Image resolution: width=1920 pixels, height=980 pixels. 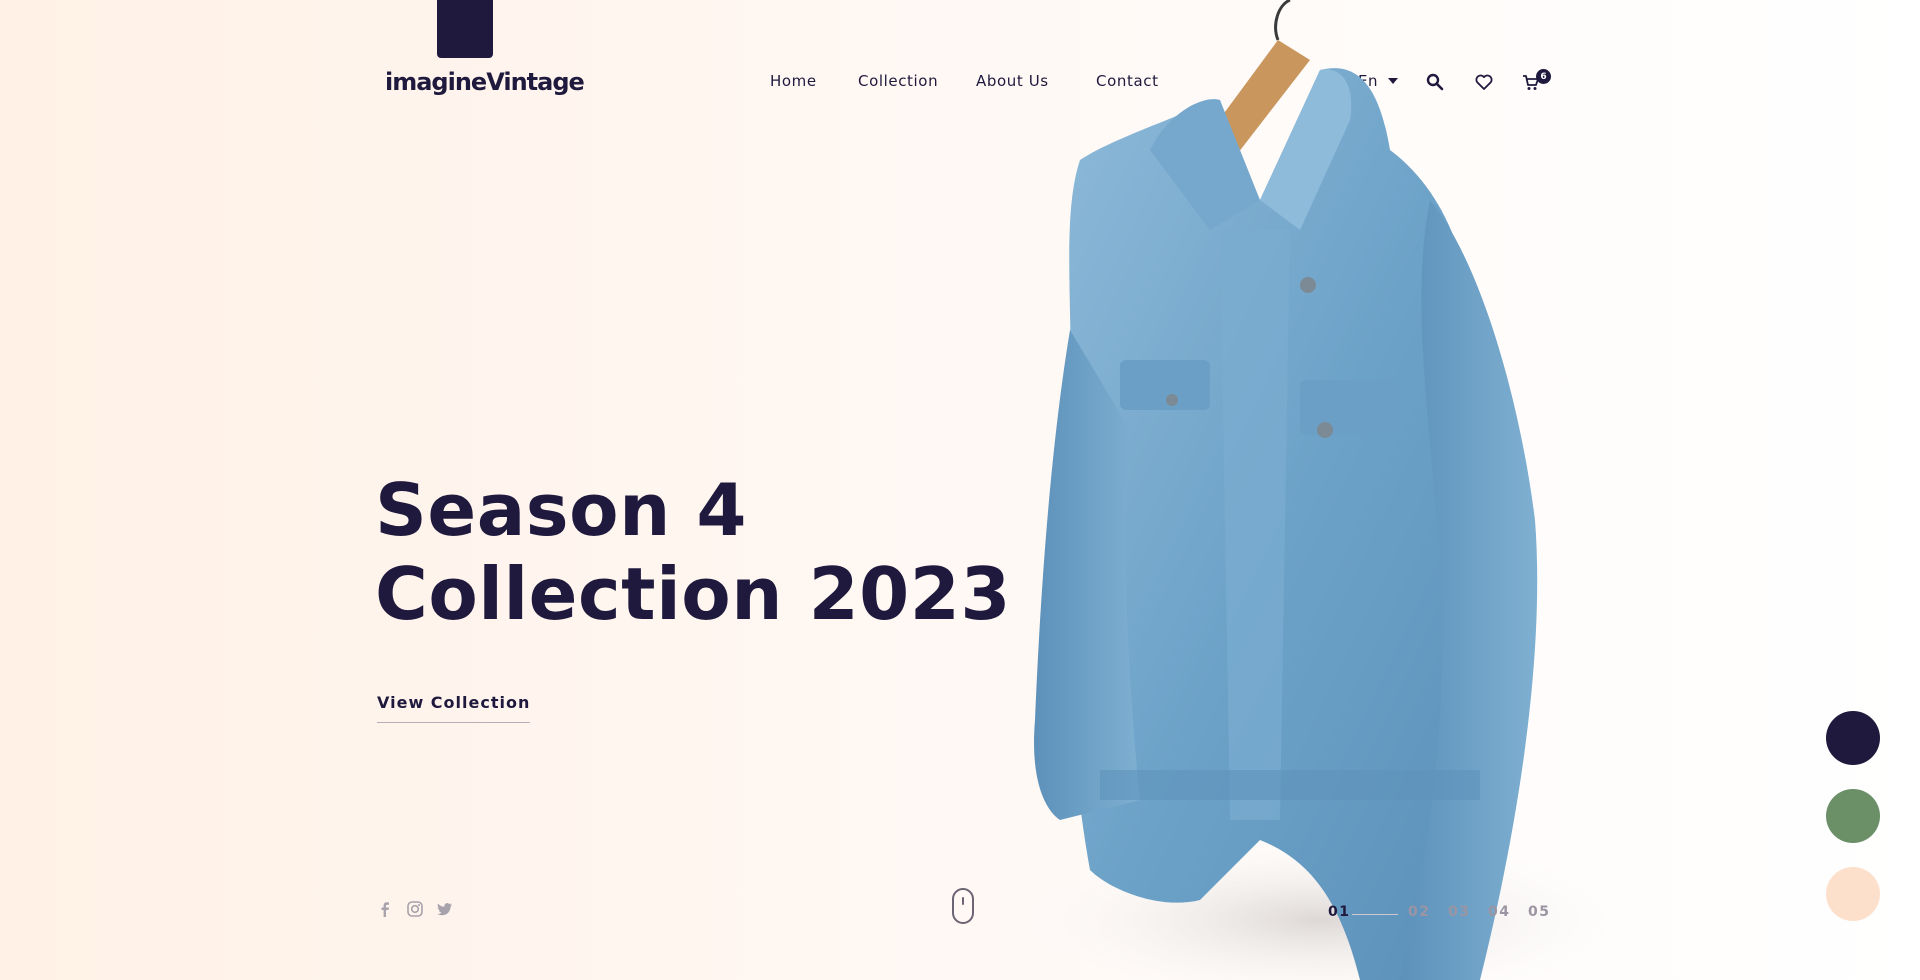 What do you see at coordinates (485, 82) in the screenshot?
I see `brand-logo: imagineVintage` at bounding box center [485, 82].